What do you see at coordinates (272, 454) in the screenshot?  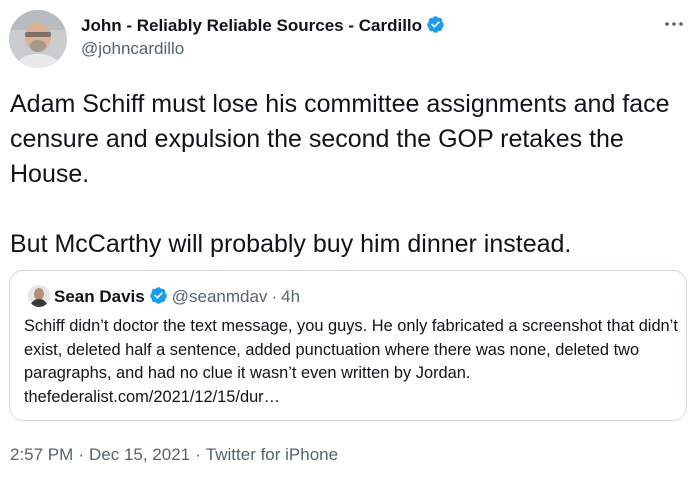 I see `tweet-source: Twitter for iPhone` at bounding box center [272, 454].